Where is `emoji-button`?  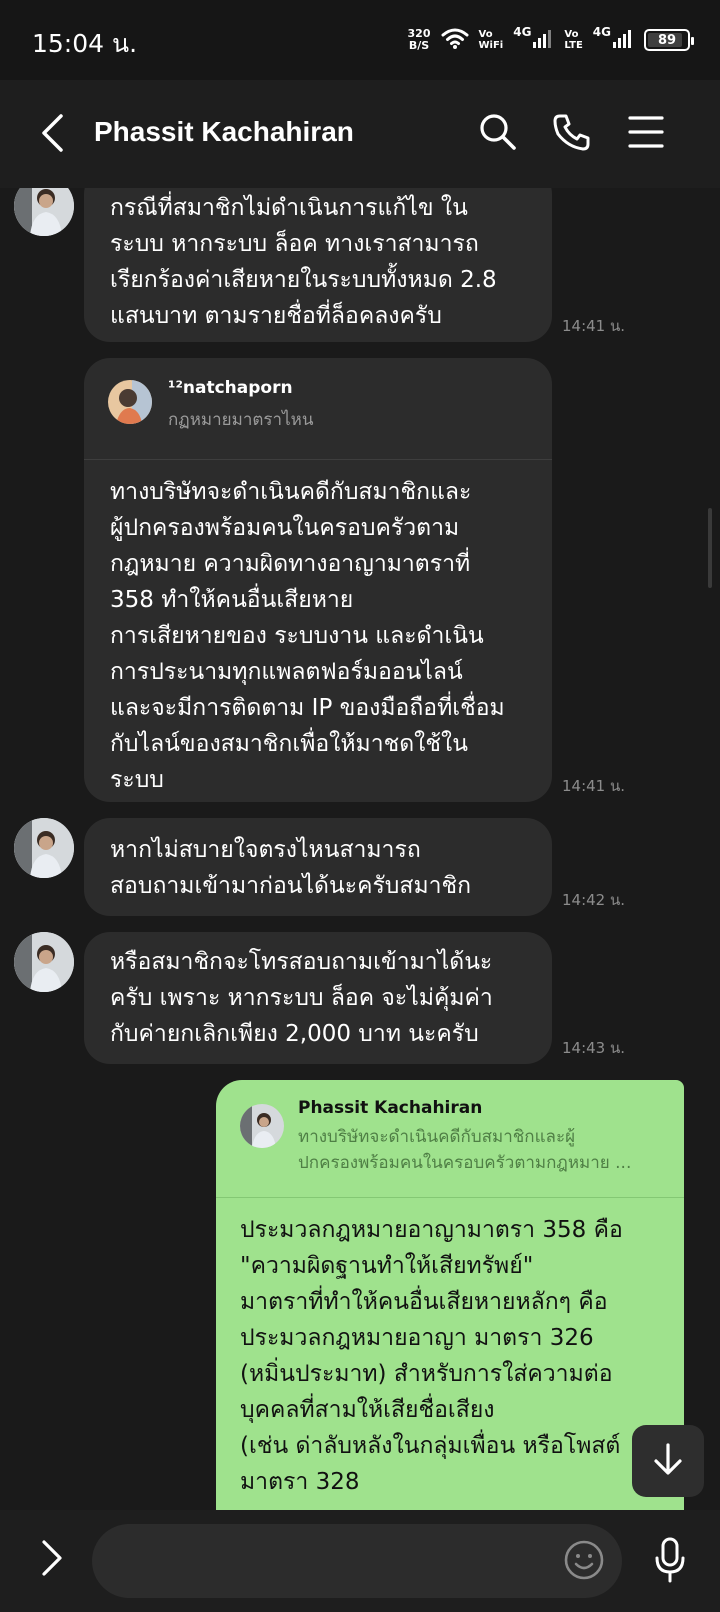
emoji-button is located at coordinates (584, 1562).